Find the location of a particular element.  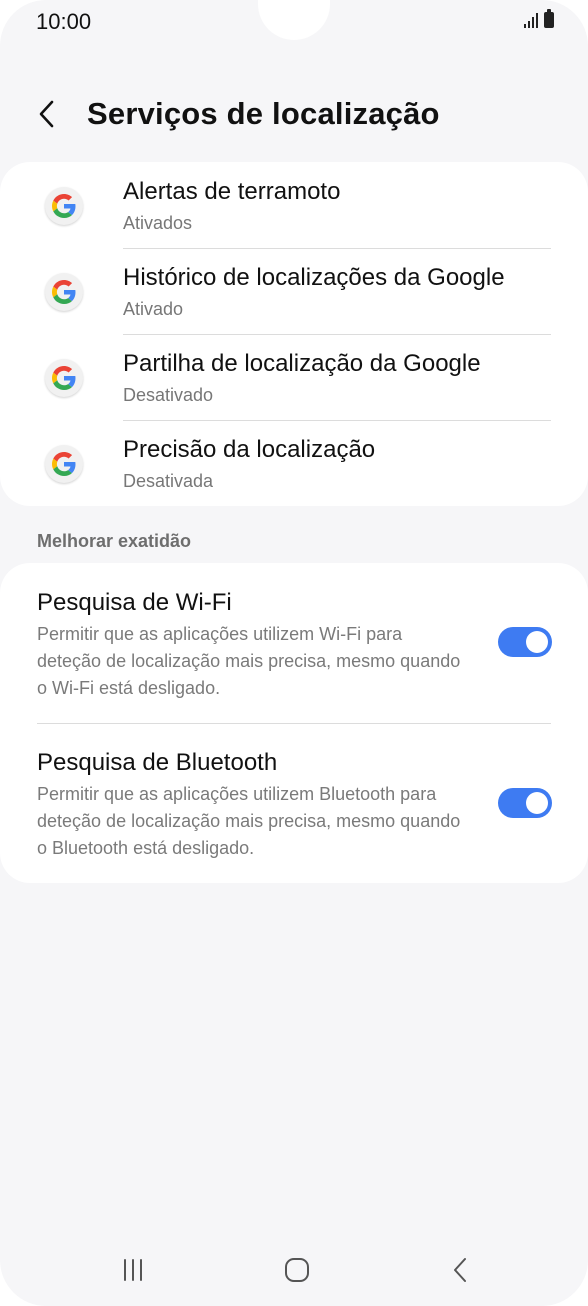

wifi-scanning-toggle is located at coordinates (525, 642).